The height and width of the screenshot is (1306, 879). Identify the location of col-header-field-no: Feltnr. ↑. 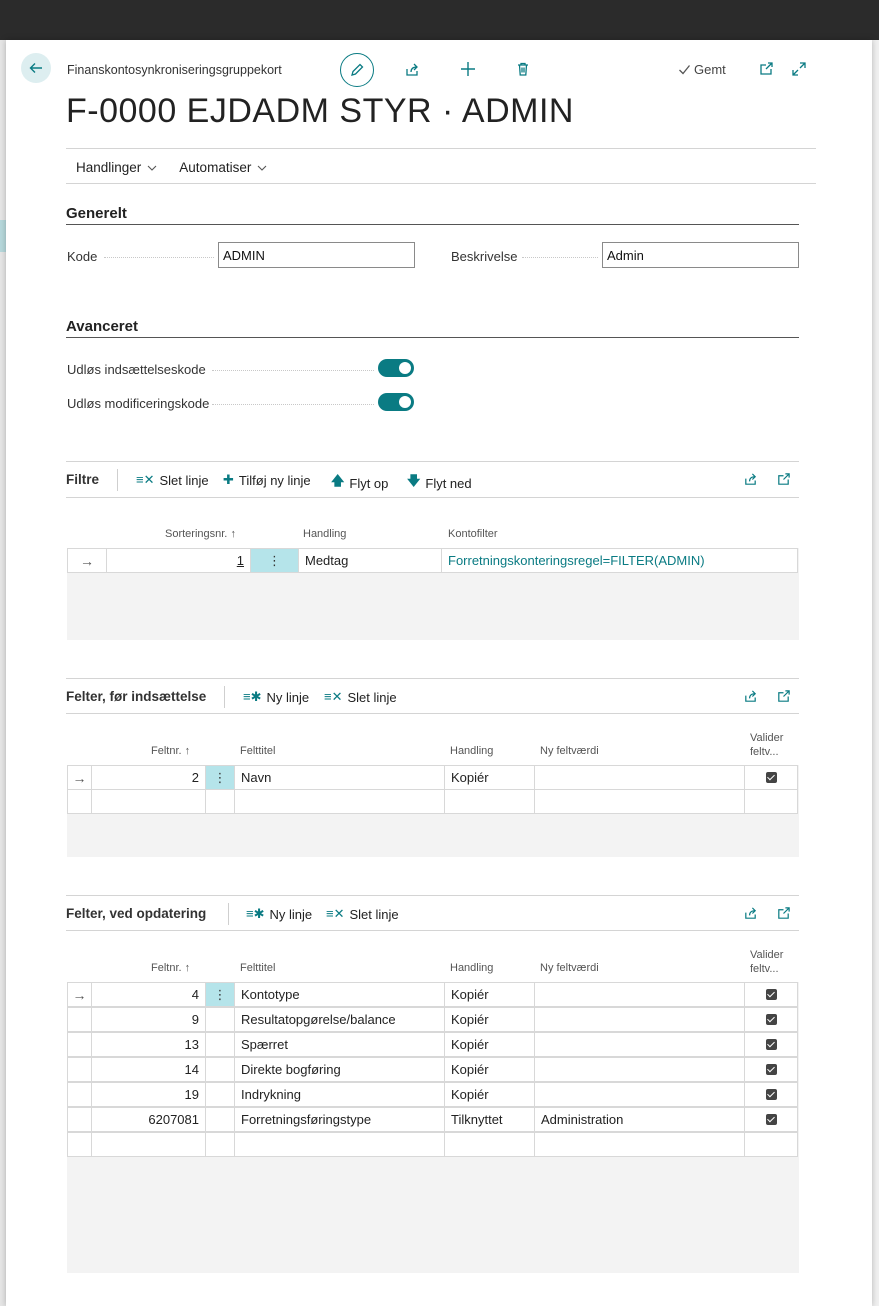
(170, 751).